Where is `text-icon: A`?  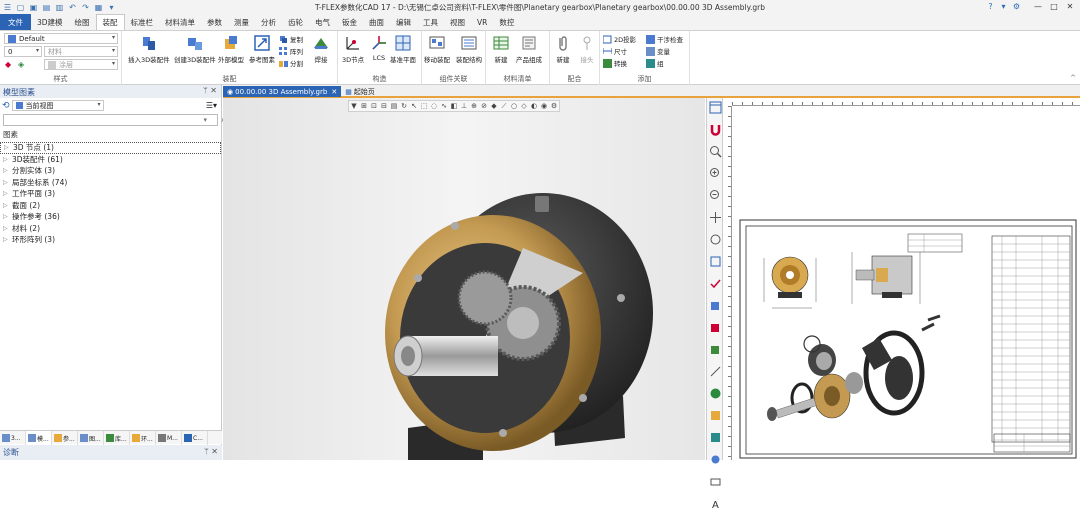 text-icon: A is located at coordinates (715, 504).